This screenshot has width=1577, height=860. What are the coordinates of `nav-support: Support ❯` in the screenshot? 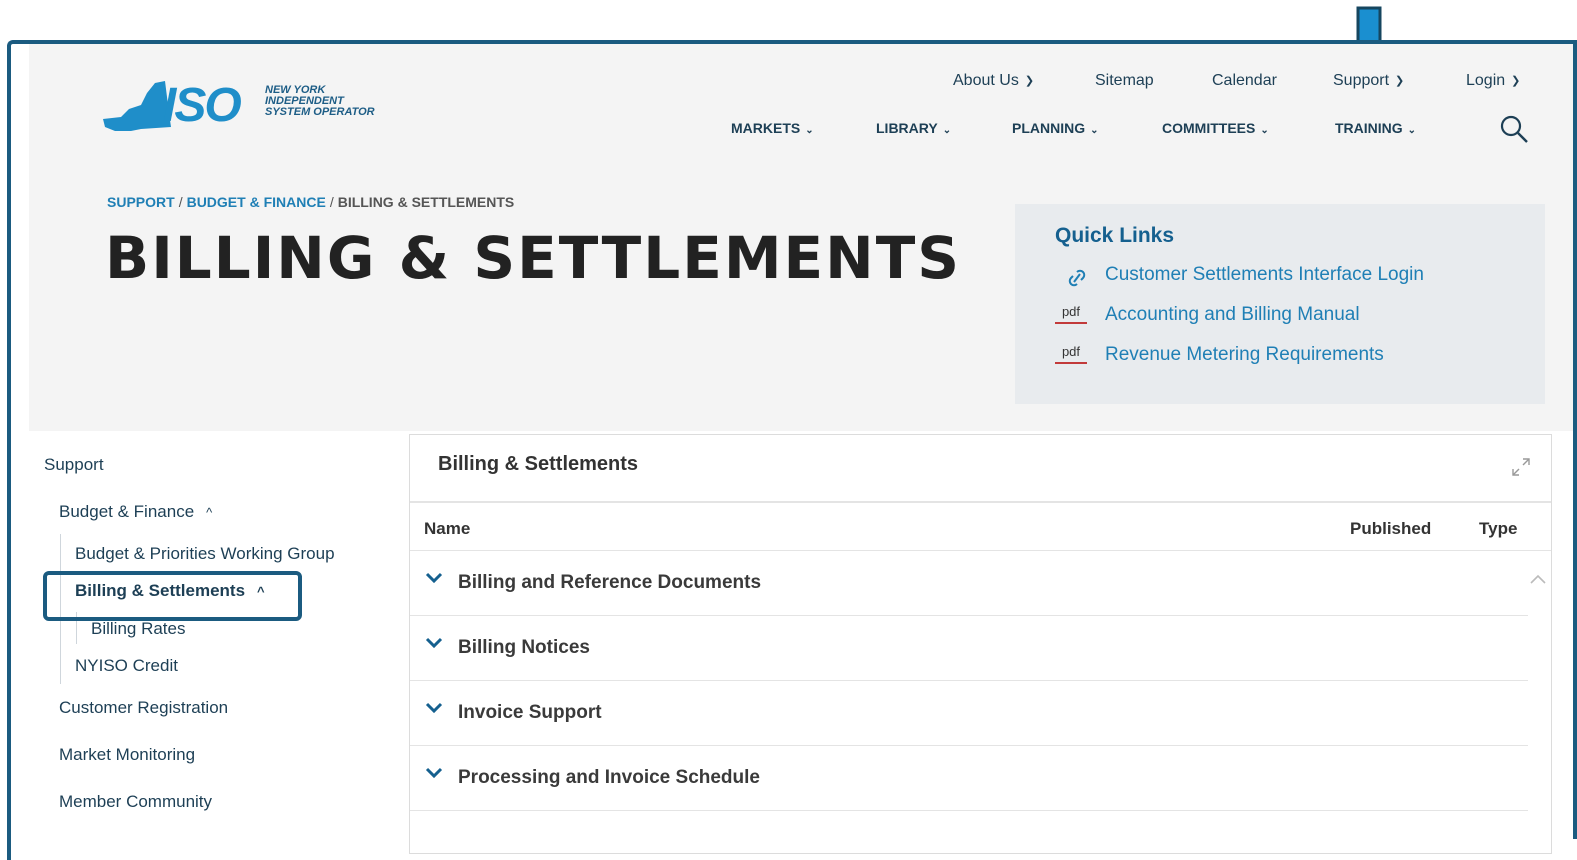 It's located at (1368, 81).